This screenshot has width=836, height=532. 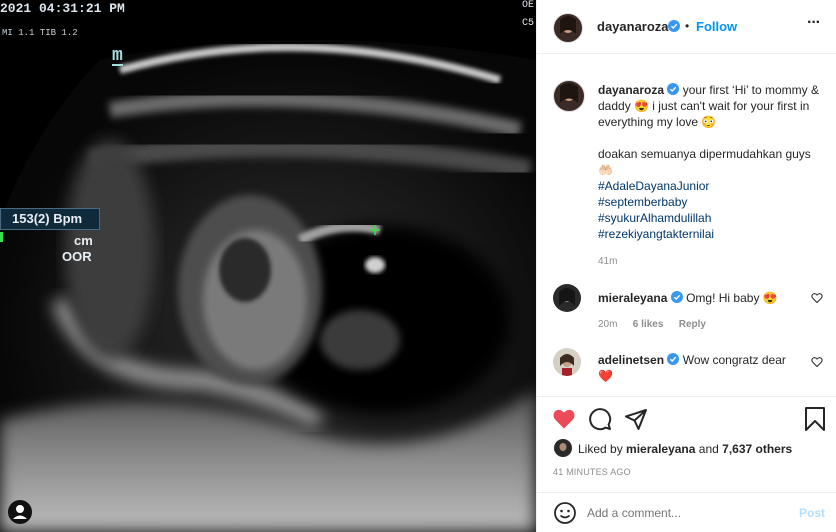 I want to click on comment-time: 20m, so click(x=607, y=324).